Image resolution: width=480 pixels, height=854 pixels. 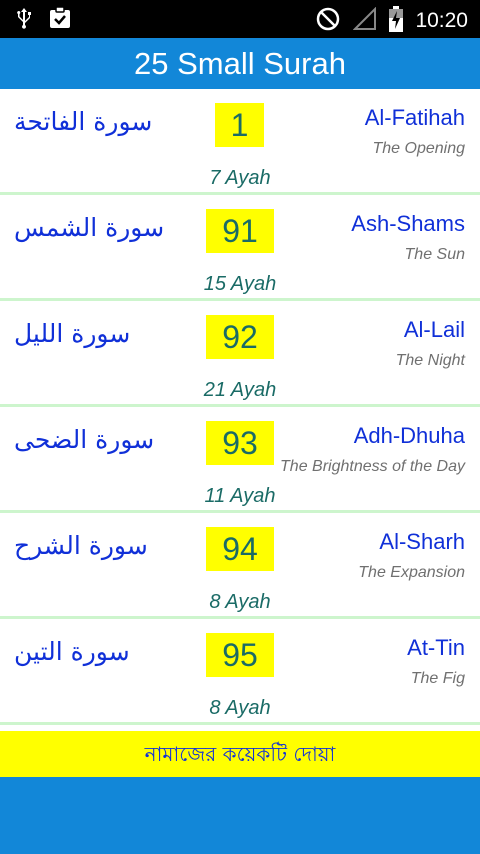 What do you see at coordinates (240, 337) in the screenshot?
I see `surah-number: 92` at bounding box center [240, 337].